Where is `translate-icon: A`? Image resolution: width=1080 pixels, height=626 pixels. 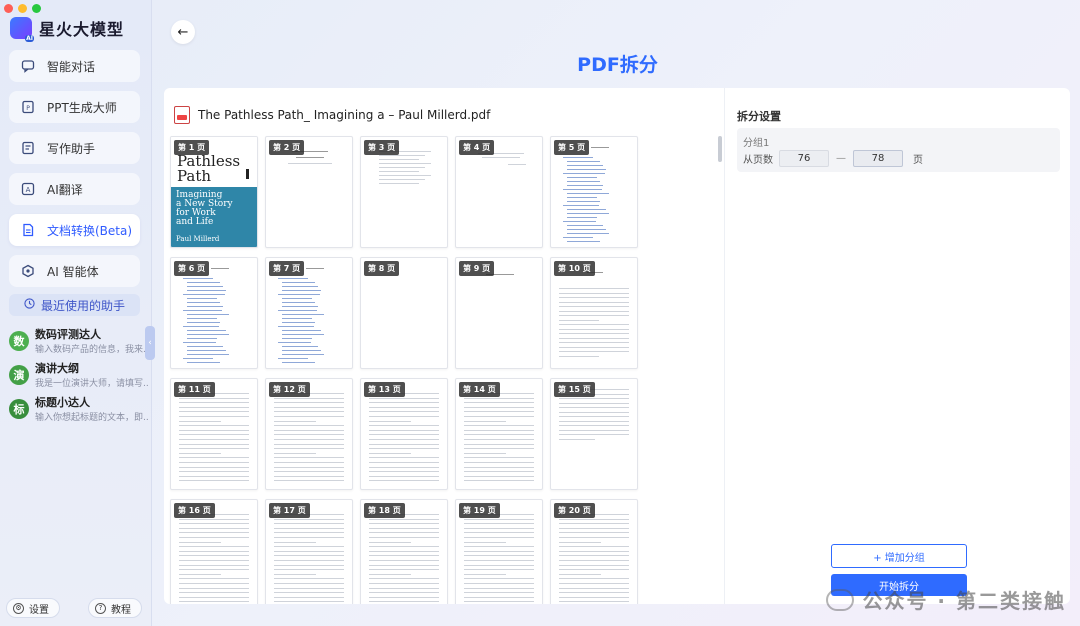
translate-icon: A is located at coordinates (28, 189).